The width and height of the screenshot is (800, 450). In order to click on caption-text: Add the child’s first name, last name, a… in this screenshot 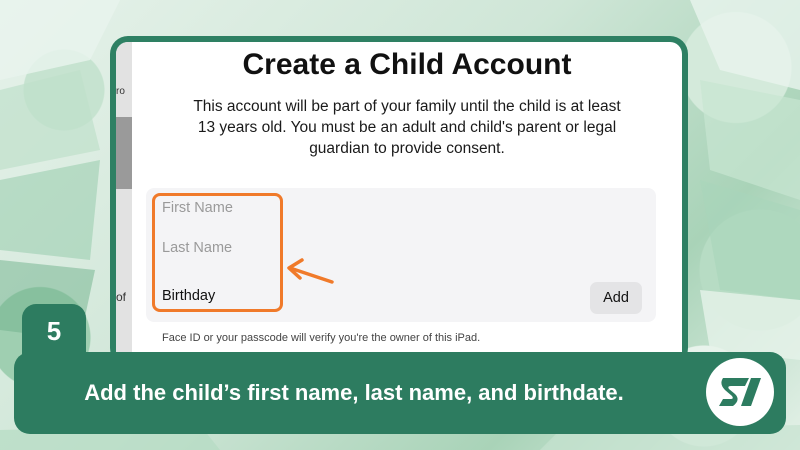, I will do `click(354, 392)`.